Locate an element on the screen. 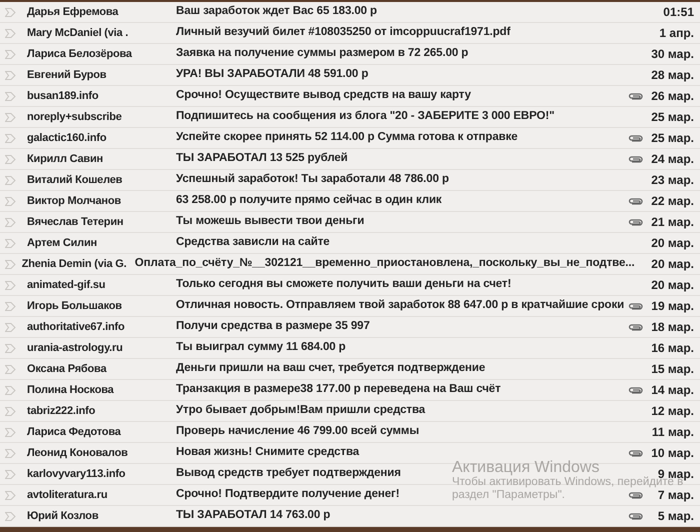  sender-name: animated-gif.su is located at coordinates (66, 285).